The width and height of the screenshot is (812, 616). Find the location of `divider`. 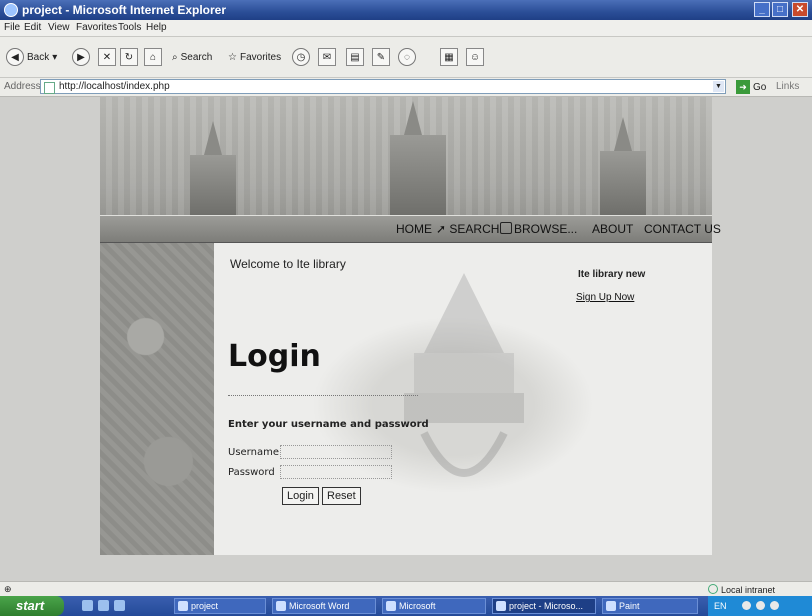

divider is located at coordinates (323, 395).